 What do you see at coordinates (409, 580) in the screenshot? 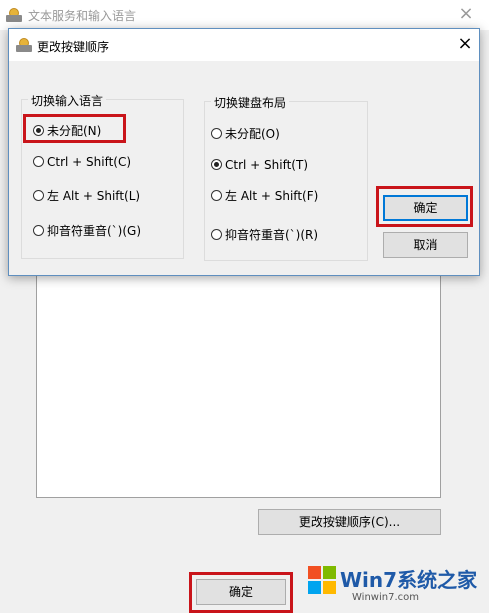
I see `watermark-brand: Win7系统之家` at bounding box center [409, 580].